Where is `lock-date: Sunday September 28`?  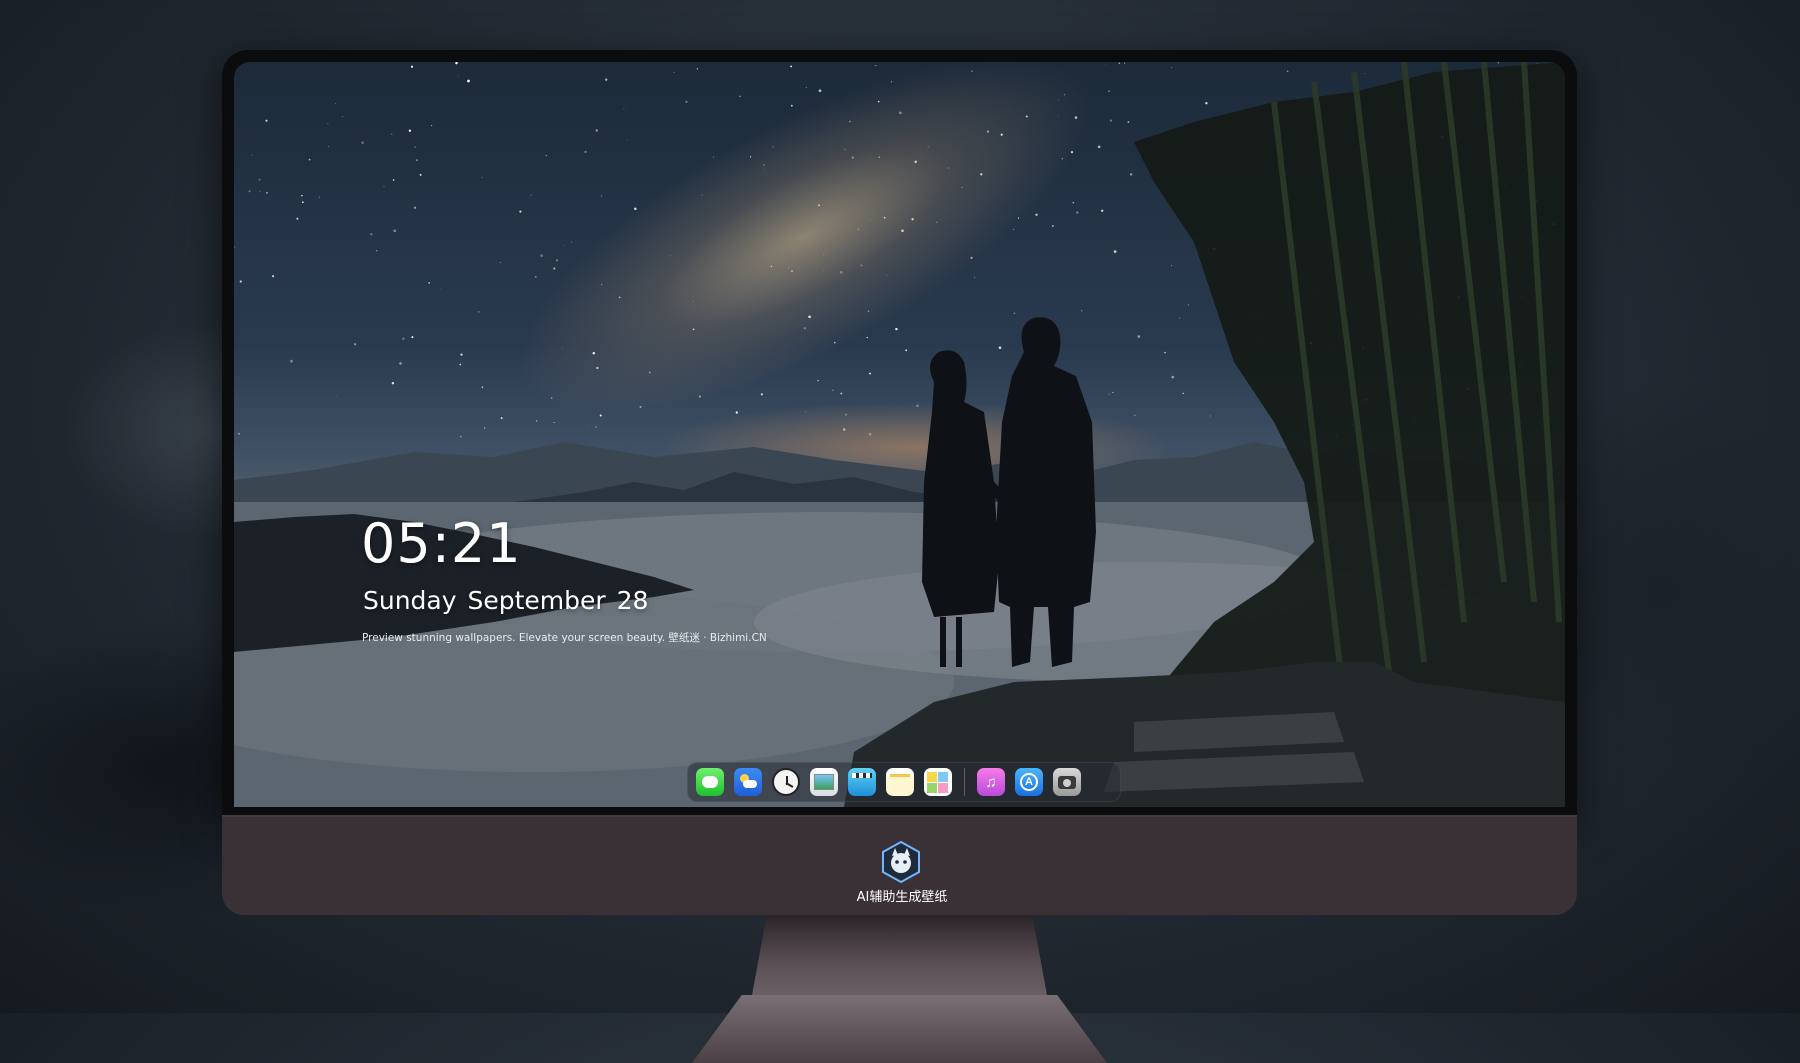 lock-date: Sunday September 28 is located at coordinates (506, 600).